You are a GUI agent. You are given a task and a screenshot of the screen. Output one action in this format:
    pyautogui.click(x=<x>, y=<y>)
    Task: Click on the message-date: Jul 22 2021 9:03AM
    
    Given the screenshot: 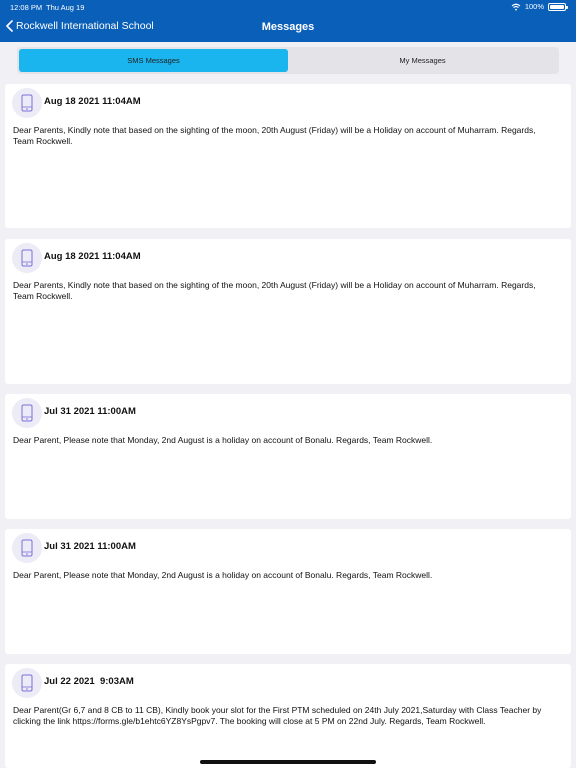 What is the action you would take?
    pyautogui.click(x=89, y=681)
    